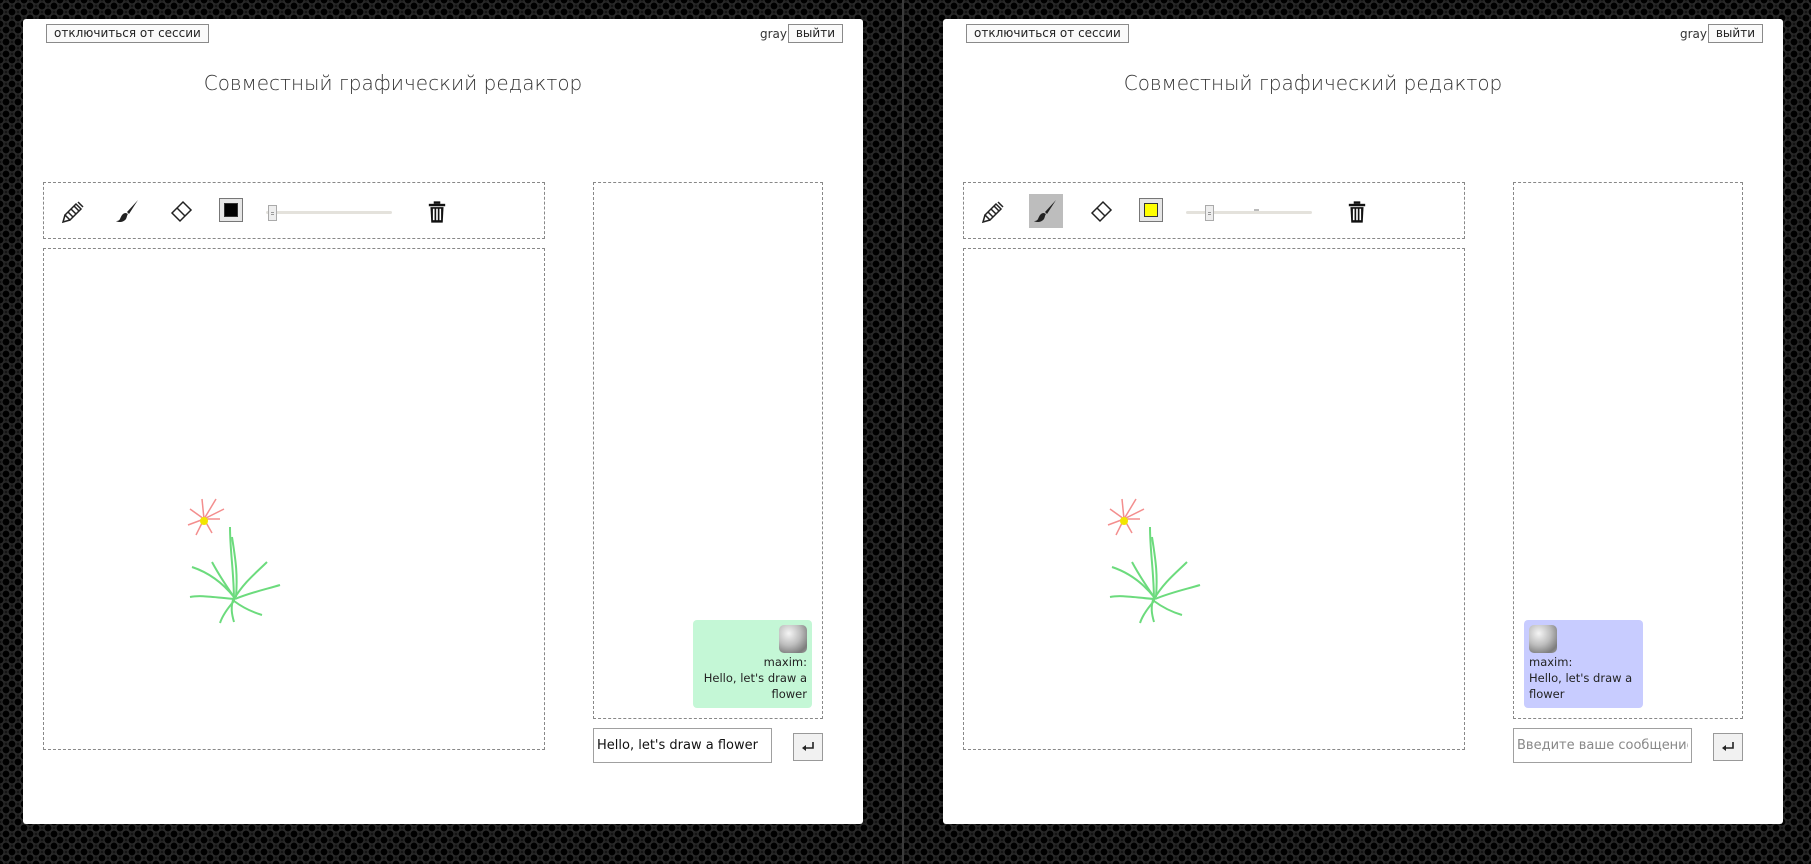 This screenshot has height=864, width=1811. What do you see at coordinates (903, 432) in the screenshot?
I see `window-divider` at bounding box center [903, 432].